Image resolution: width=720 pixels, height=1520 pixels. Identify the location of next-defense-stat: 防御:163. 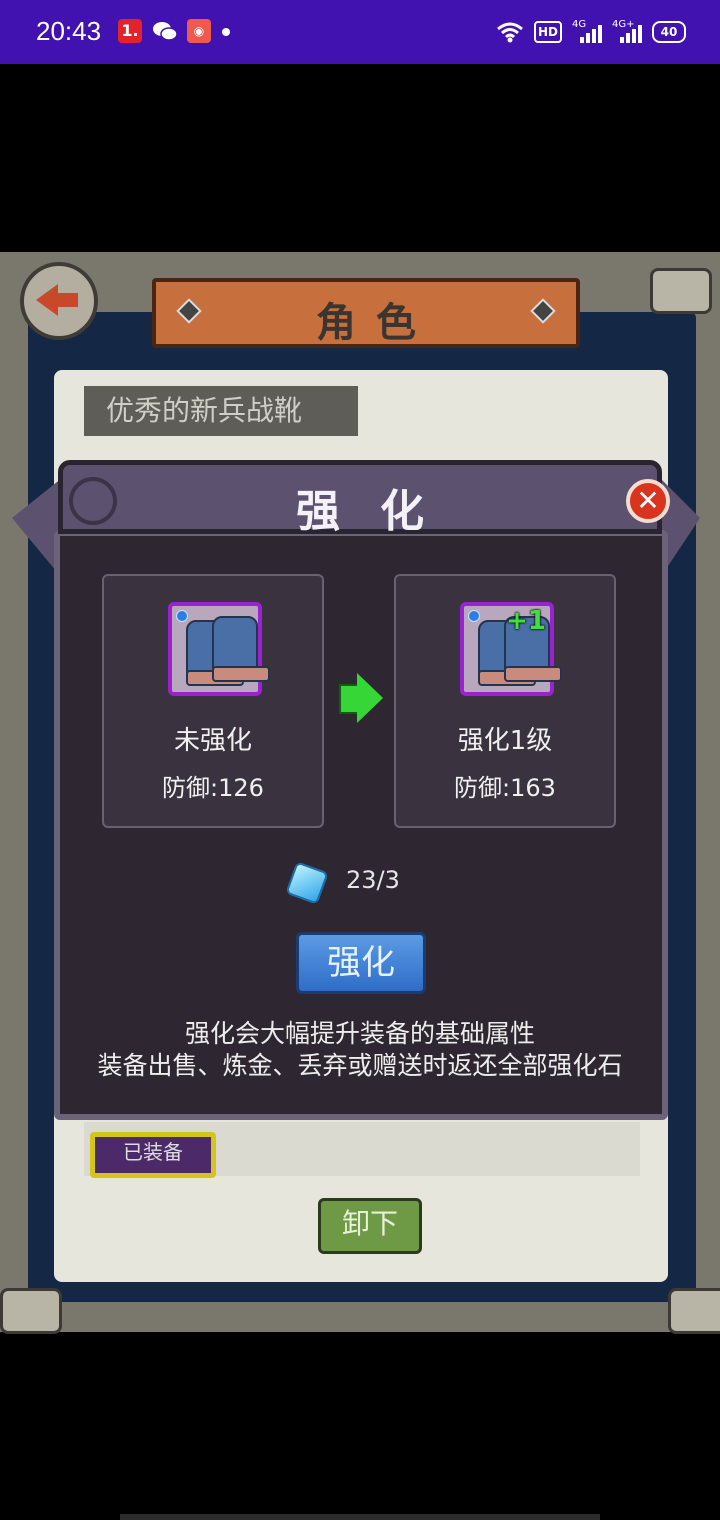
(505, 788).